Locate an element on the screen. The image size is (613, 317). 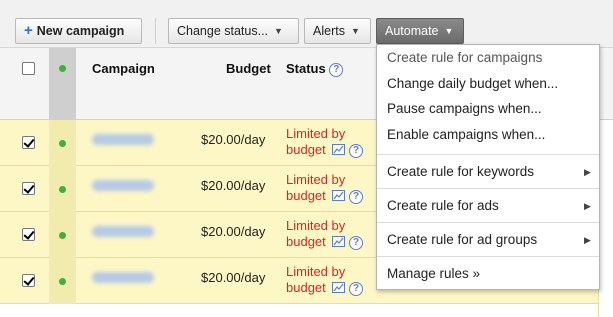
automate-label: Automate is located at coordinates (412, 31).